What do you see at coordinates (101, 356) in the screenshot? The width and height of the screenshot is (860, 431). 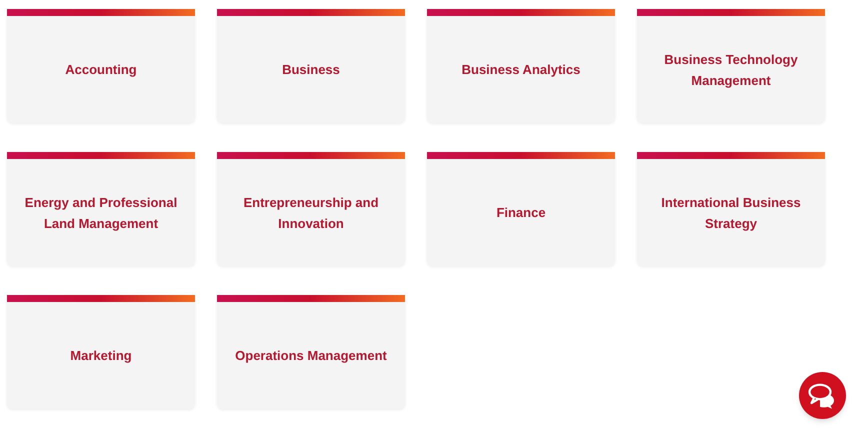 I see `program-title: Marketing` at bounding box center [101, 356].